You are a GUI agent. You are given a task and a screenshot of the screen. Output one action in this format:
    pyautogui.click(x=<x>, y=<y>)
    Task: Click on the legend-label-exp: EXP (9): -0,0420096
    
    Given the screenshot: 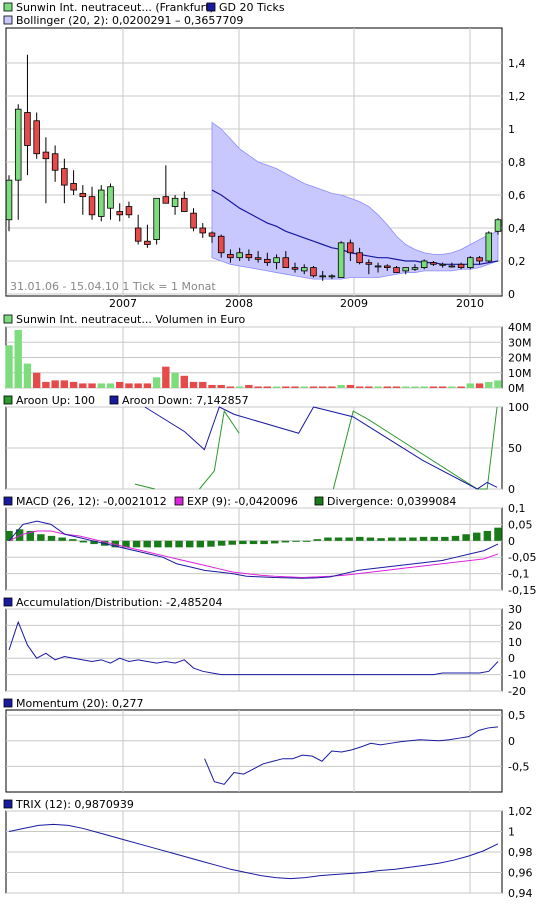 What is the action you would take?
    pyautogui.click(x=242, y=501)
    